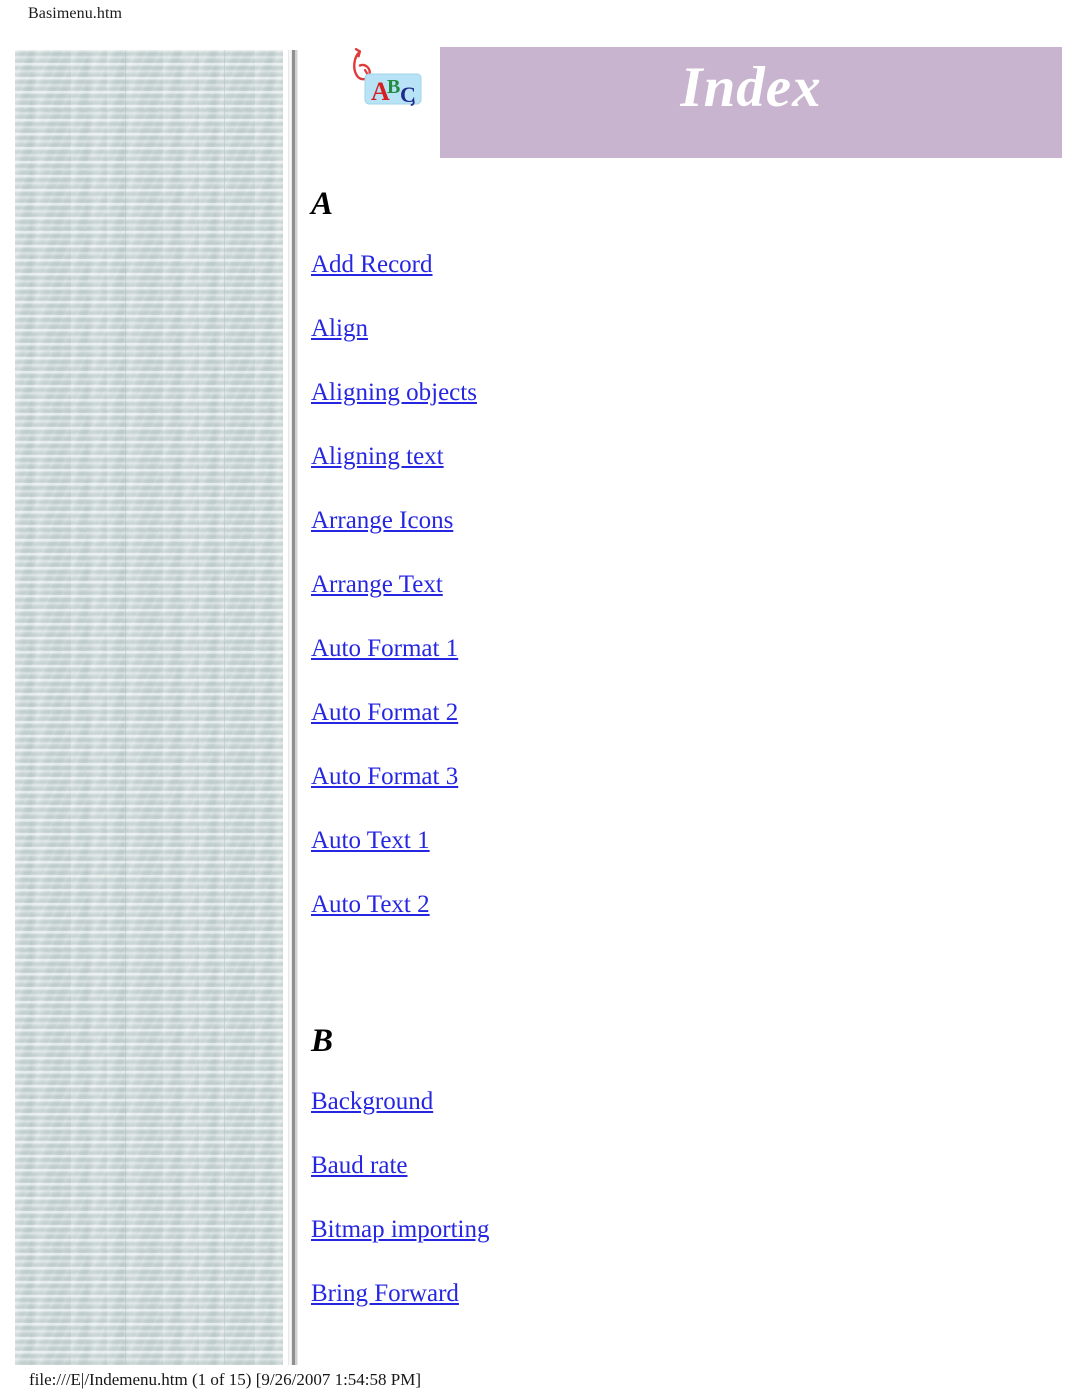 The width and height of the screenshot is (1080, 1397). Describe the element at coordinates (384, 649) in the screenshot. I see `index-link-auto-format-1: Auto Format 1` at that location.